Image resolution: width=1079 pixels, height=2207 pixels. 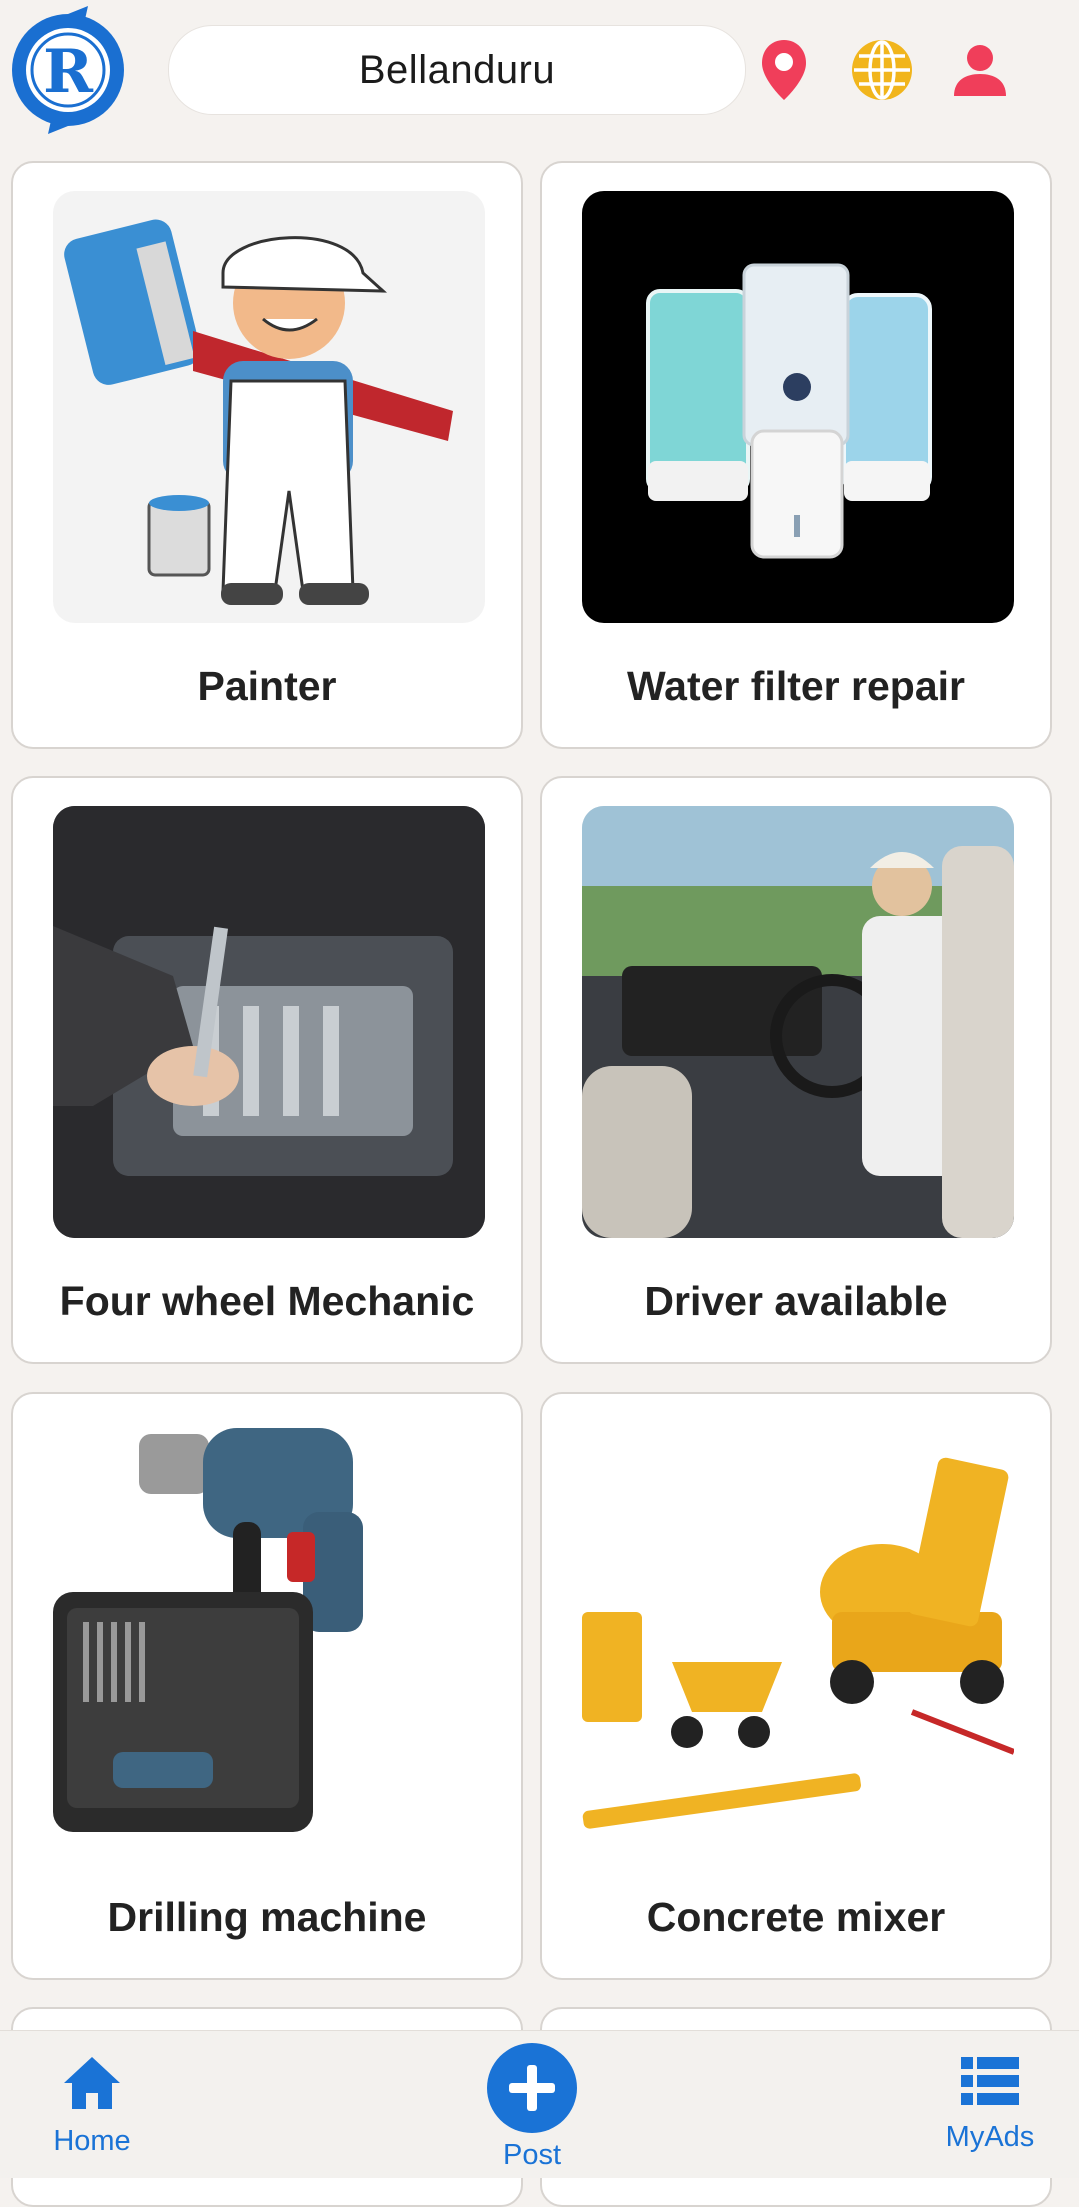 What do you see at coordinates (532, 2155) in the screenshot?
I see `nav-post-label: Post` at bounding box center [532, 2155].